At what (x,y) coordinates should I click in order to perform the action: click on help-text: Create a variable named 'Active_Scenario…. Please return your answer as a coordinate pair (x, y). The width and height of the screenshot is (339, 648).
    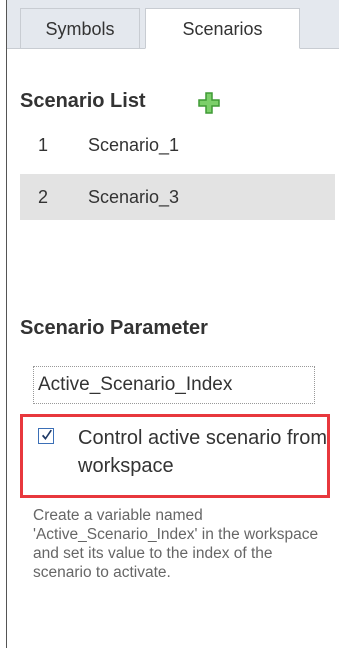
    Looking at the image, I should click on (176, 544).